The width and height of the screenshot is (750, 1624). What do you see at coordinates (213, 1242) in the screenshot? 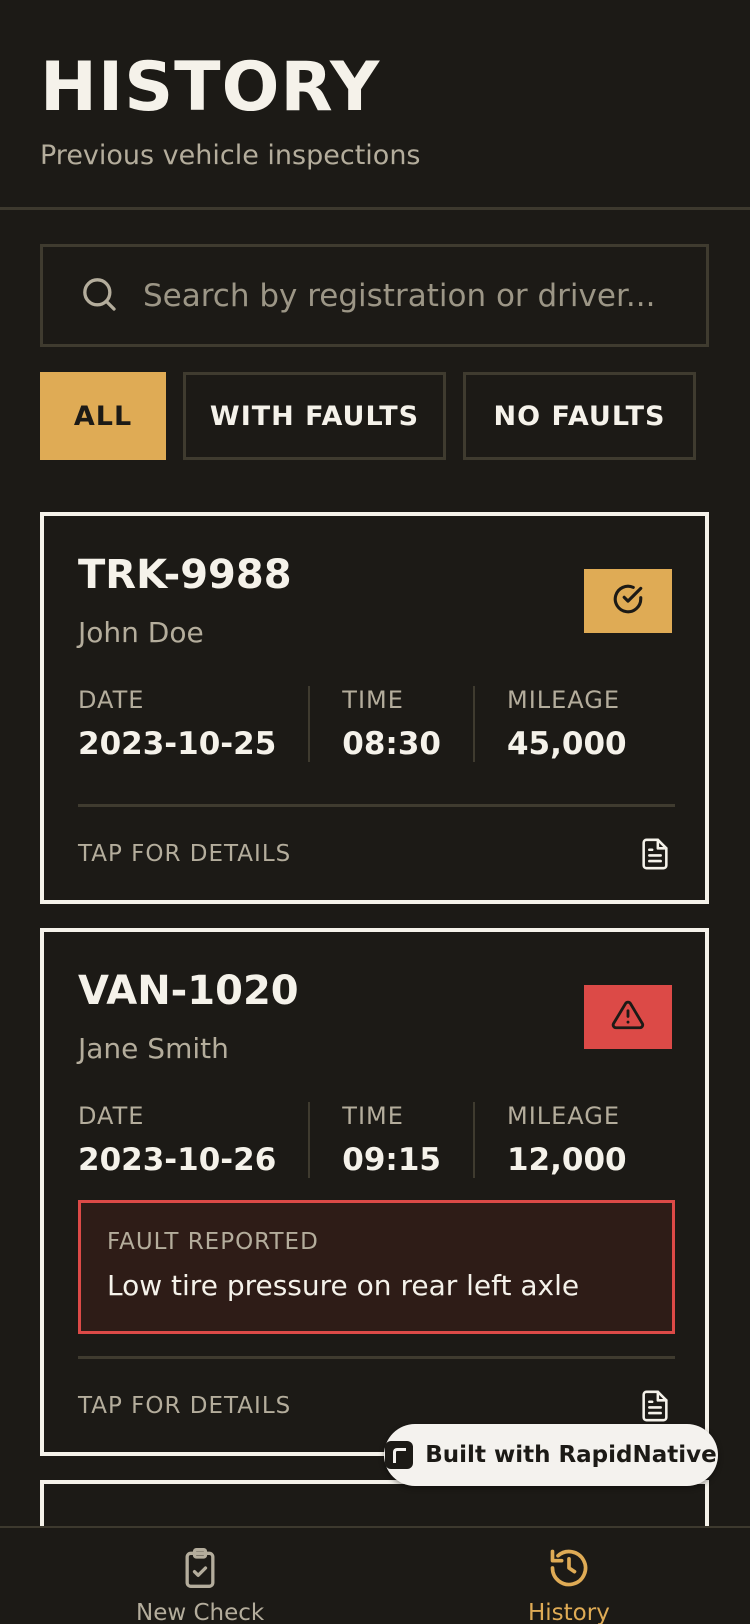
I see `fault-label: FAULT REPORTED` at bounding box center [213, 1242].